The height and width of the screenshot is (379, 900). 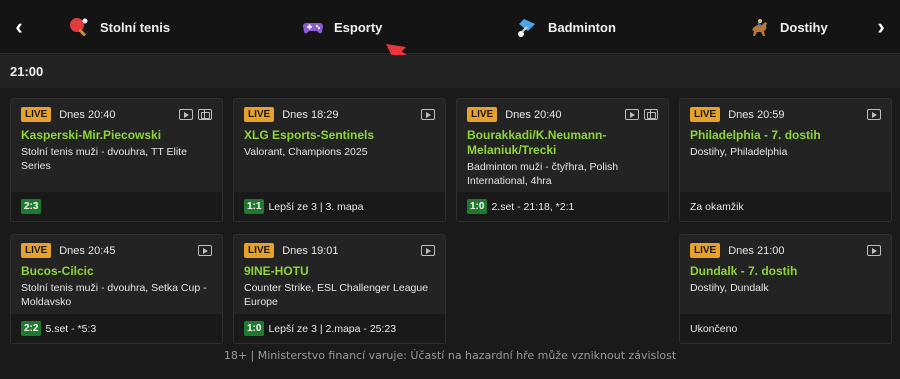 What do you see at coordinates (785, 206) in the screenshot?
I see `match-status-bar: Za okamžik` at bounding box center [785, 206].